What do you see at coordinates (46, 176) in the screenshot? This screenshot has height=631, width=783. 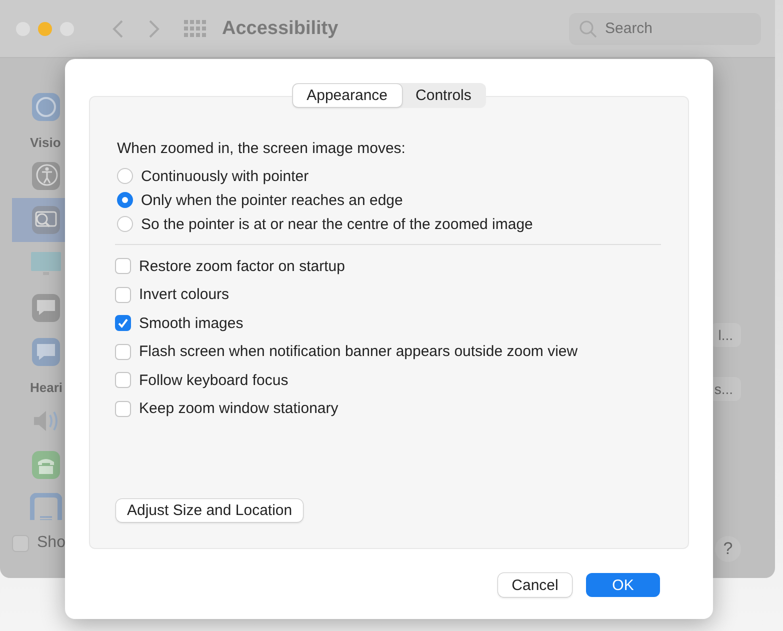 I see `person-icon` at bounding box center [46, 176].